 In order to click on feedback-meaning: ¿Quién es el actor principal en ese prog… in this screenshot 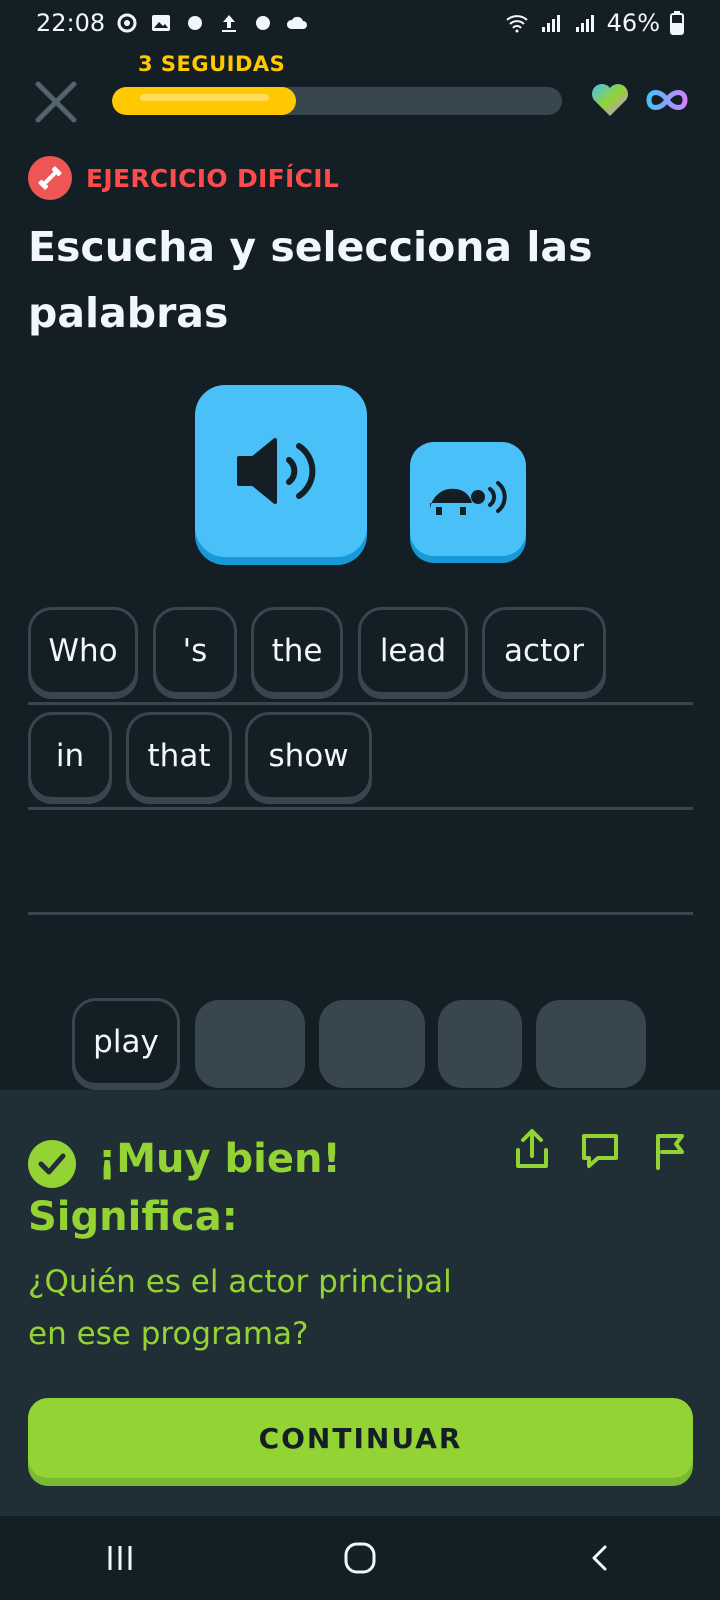, I will do `click(240, 1308)`.